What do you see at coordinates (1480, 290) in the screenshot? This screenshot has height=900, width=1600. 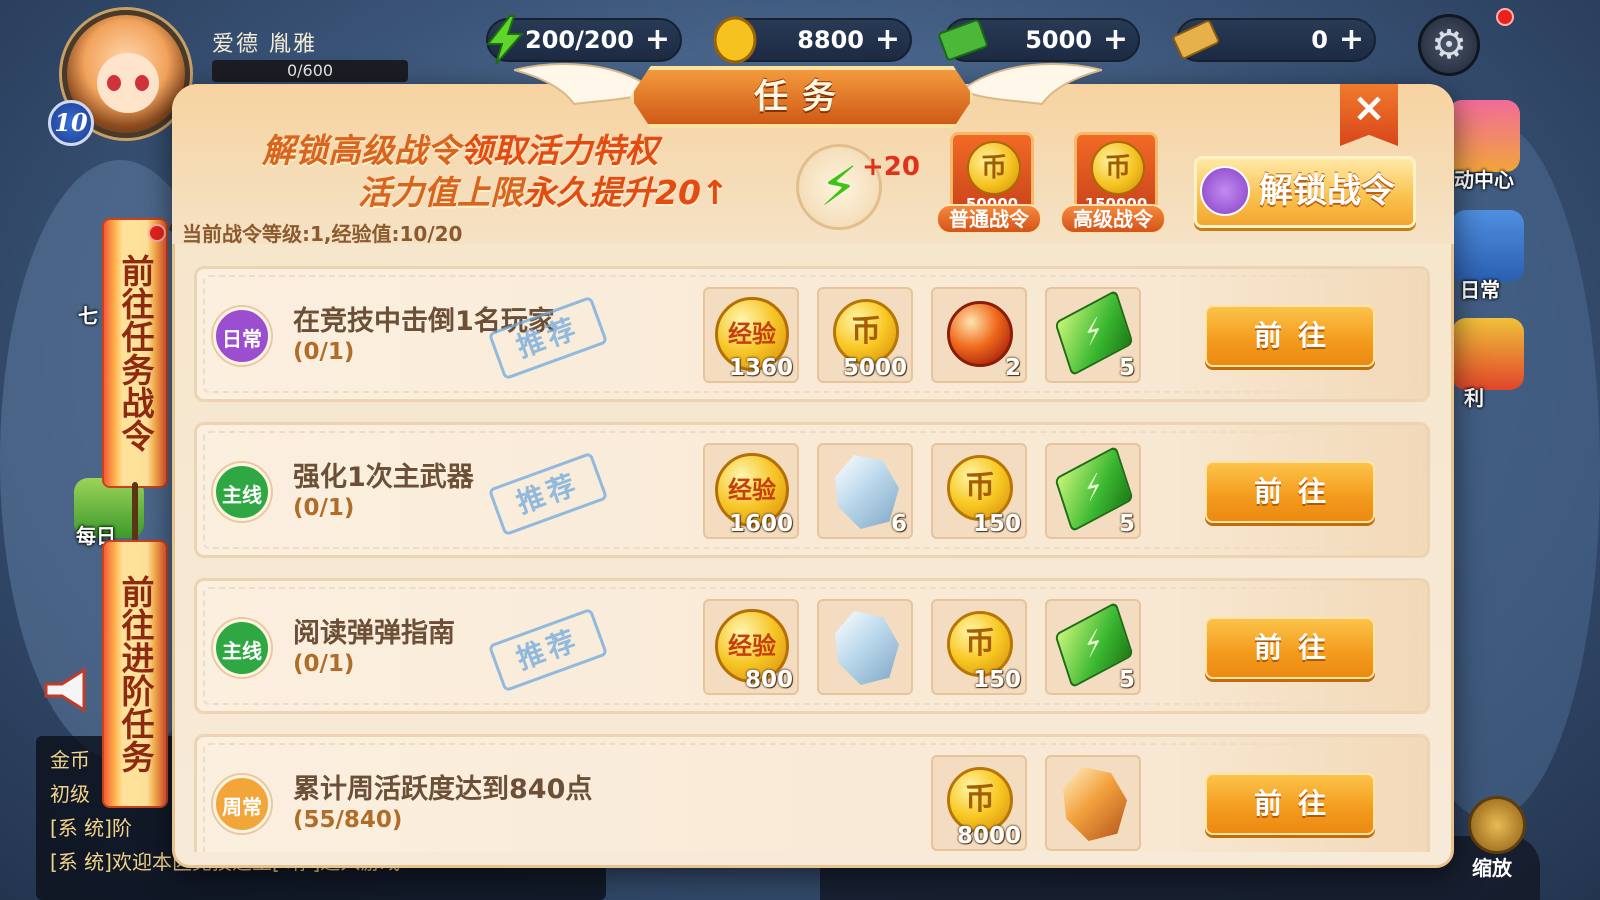 I see `daily-label: 日常` at bounding box center [1480, 290].